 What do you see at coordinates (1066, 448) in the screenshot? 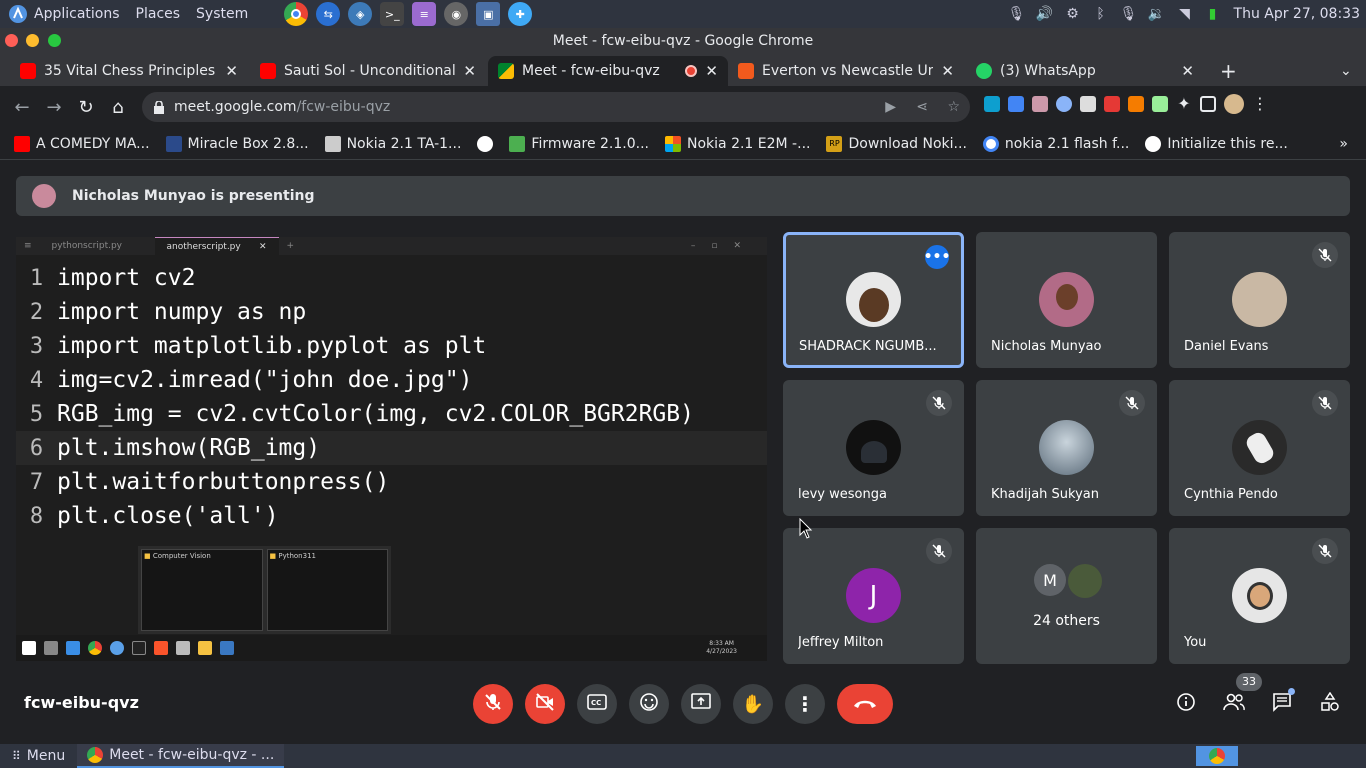
I see `participant-tile-khadijah: Khadijah Sukyan` at bounding box center [1066, 448].